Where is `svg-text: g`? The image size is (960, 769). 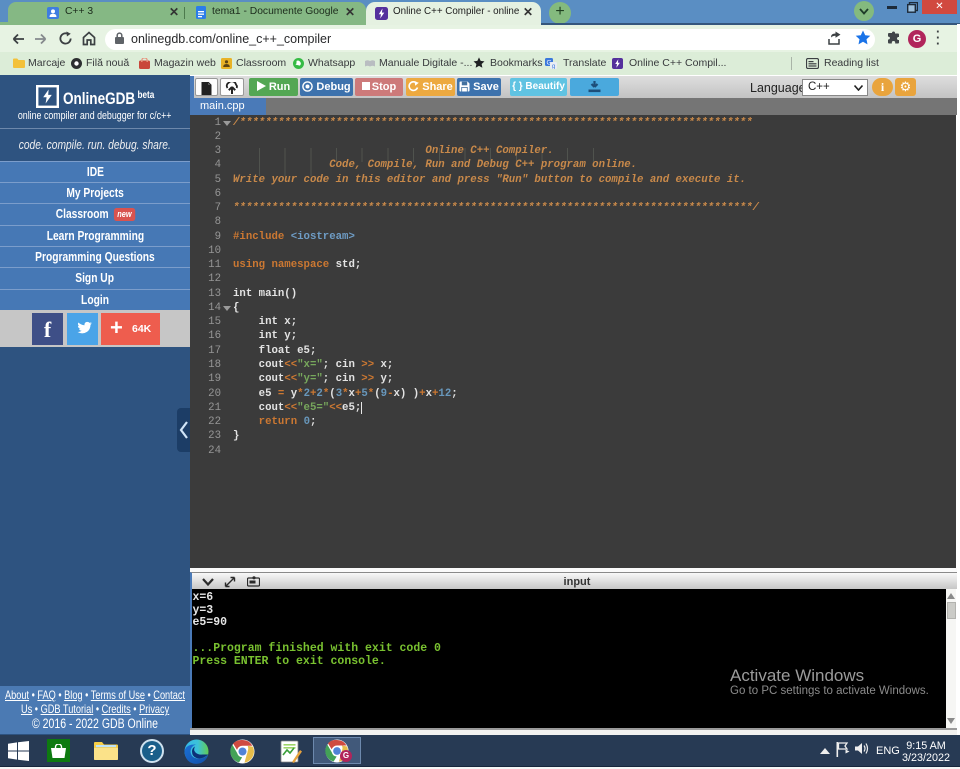 svg-text: g is located at coordinates (553, 66).